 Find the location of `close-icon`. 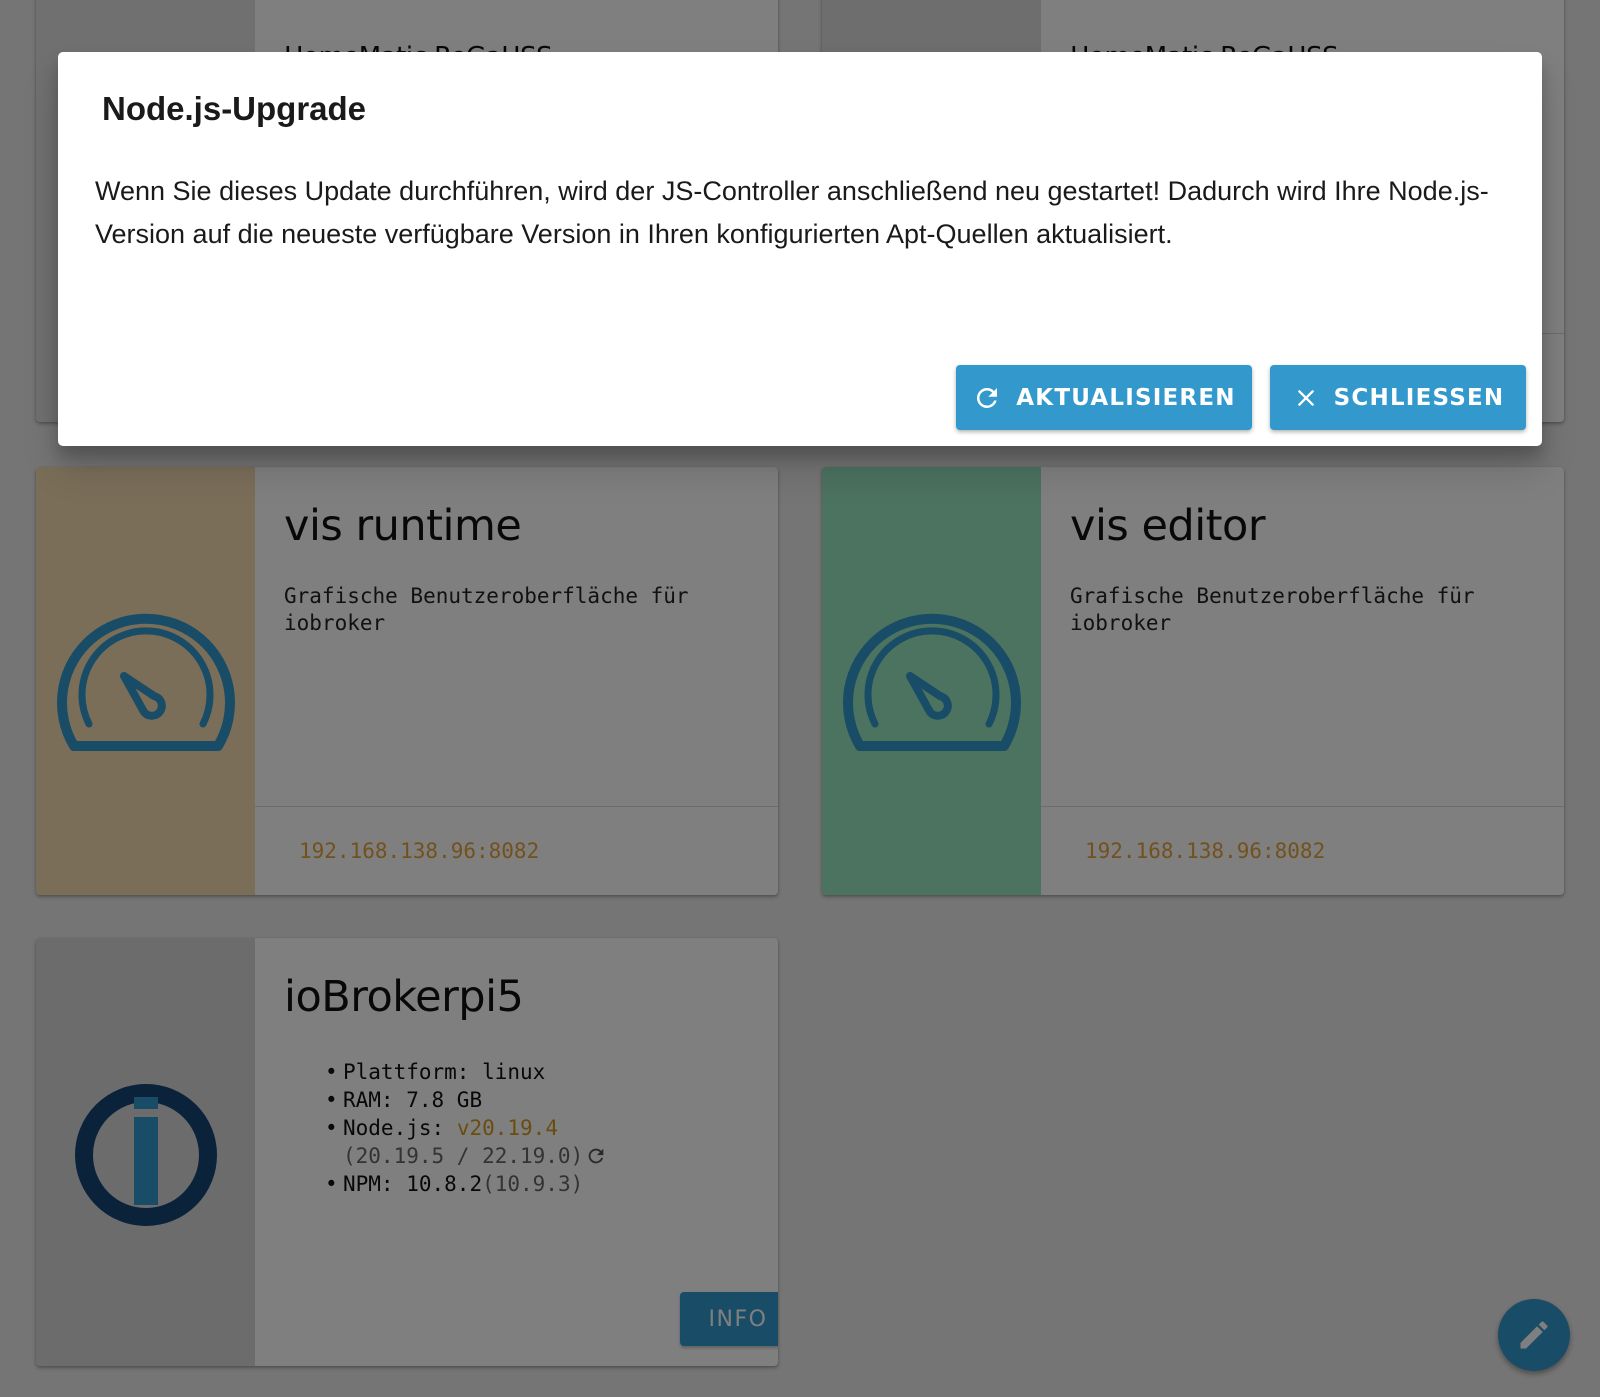

close-icon is located at coordinates (1305, 397).